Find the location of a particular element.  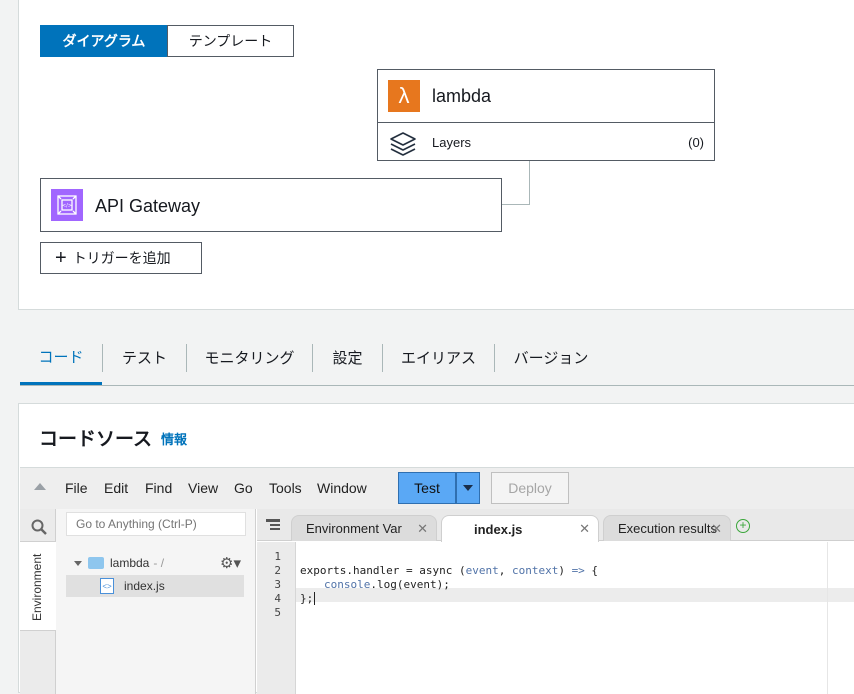

editor-tab-environment-variables: Environment Var ✕ is located at coordinates (364, 528).